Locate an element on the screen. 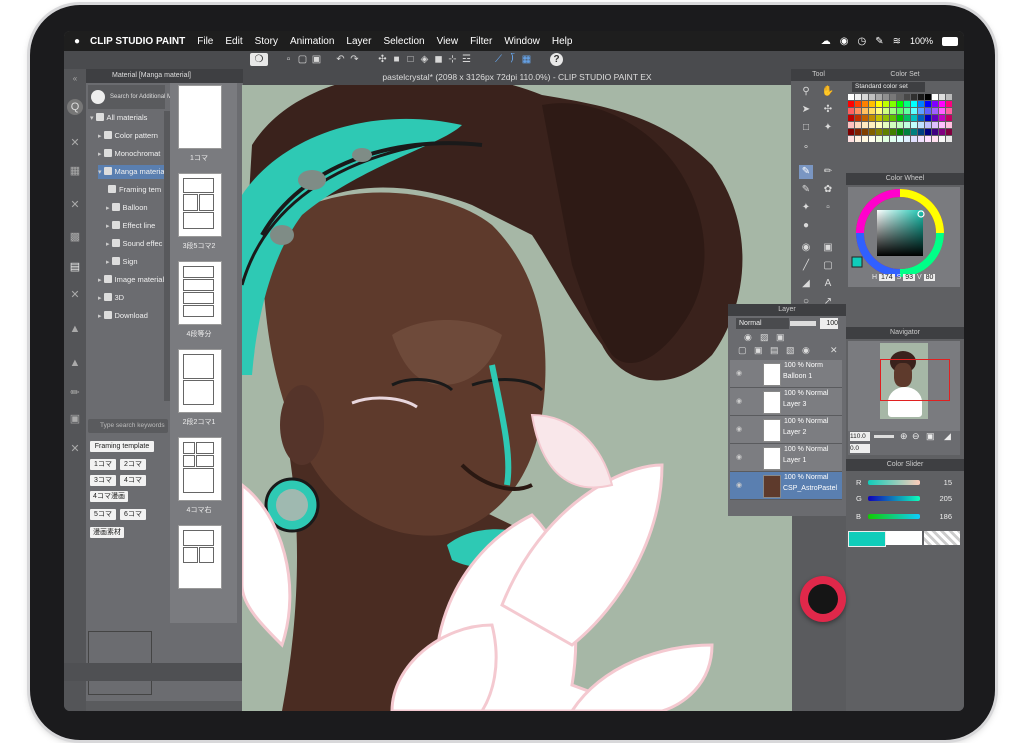 The image size is (1024, 743). app-menu: CLIP STUDIO PAINT is located at coordinates (137, 41).